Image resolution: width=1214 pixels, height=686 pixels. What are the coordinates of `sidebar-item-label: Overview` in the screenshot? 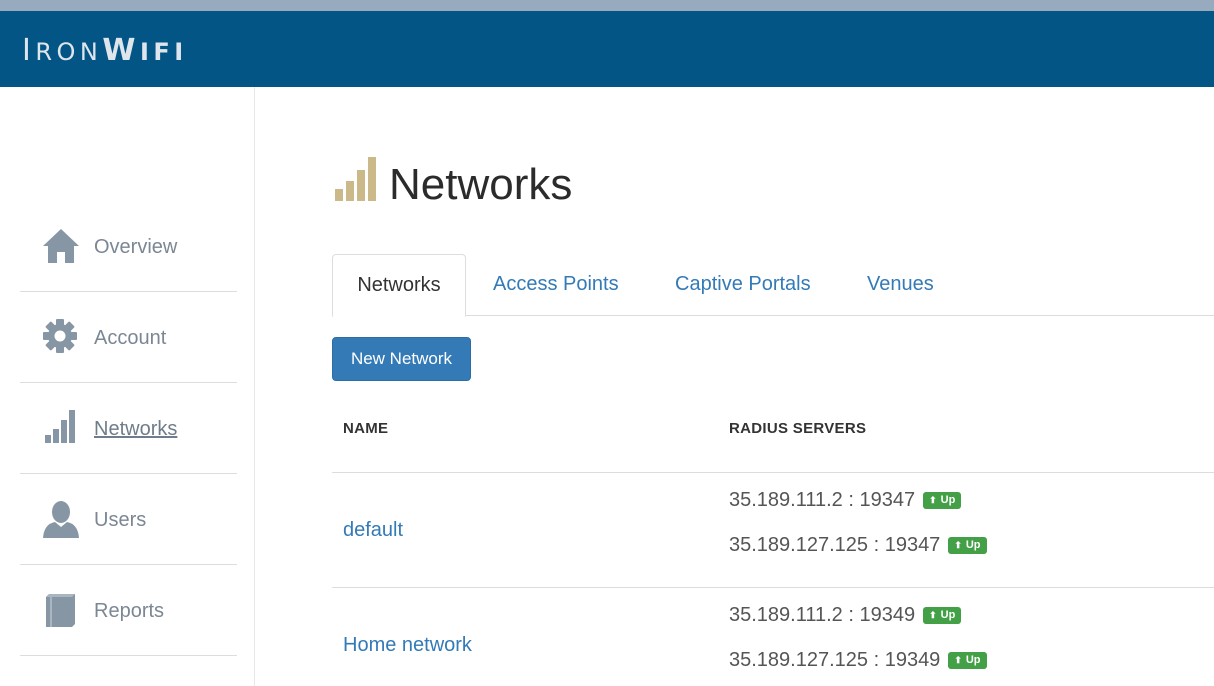 It's located at (136, 247).